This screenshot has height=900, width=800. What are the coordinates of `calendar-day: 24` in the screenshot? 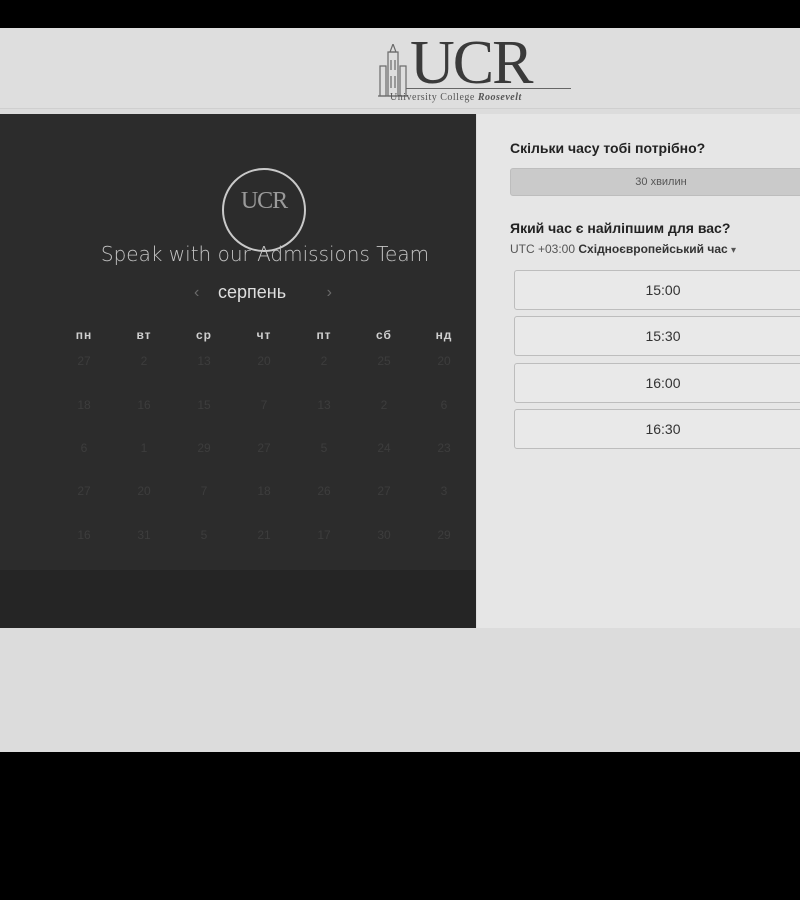 It's located at (384, 448).